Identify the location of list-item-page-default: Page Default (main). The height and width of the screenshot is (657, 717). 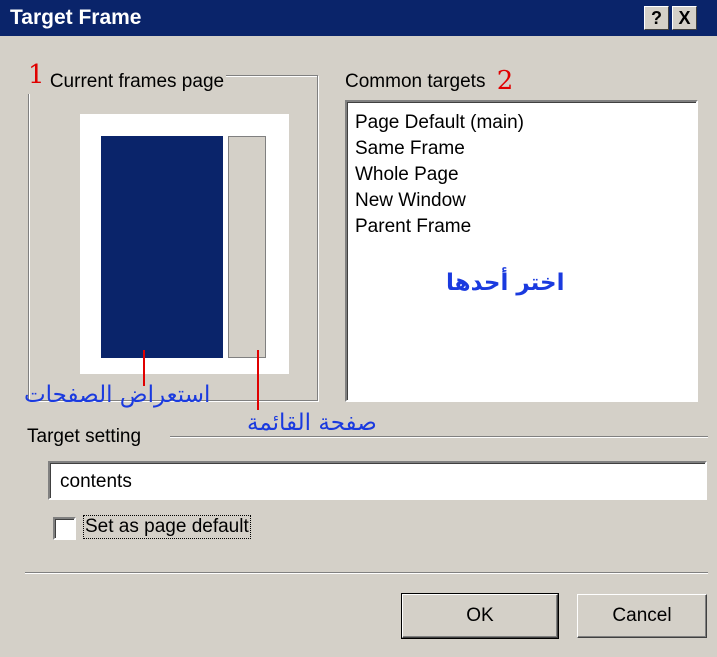
(439, 123).